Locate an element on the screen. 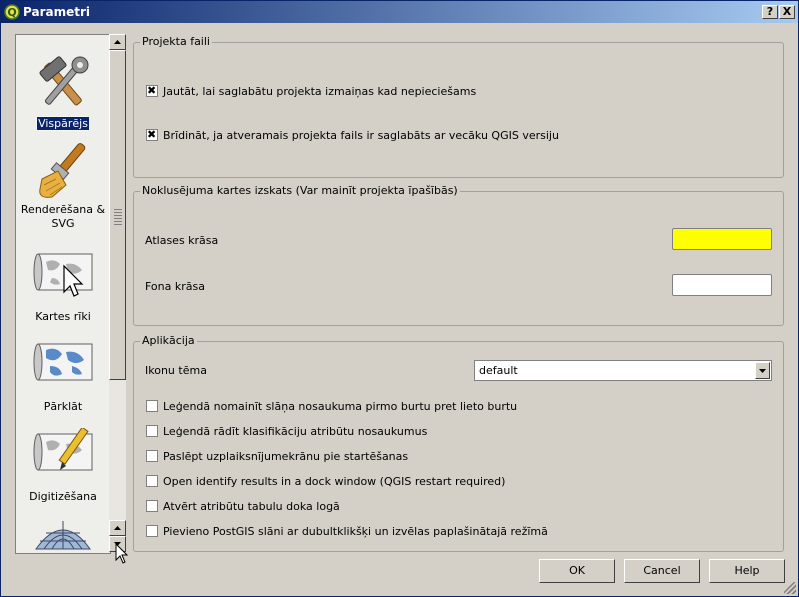 The width and height of the screenshot is (799, 597). background-color-button is located at coordinates (722, 285).